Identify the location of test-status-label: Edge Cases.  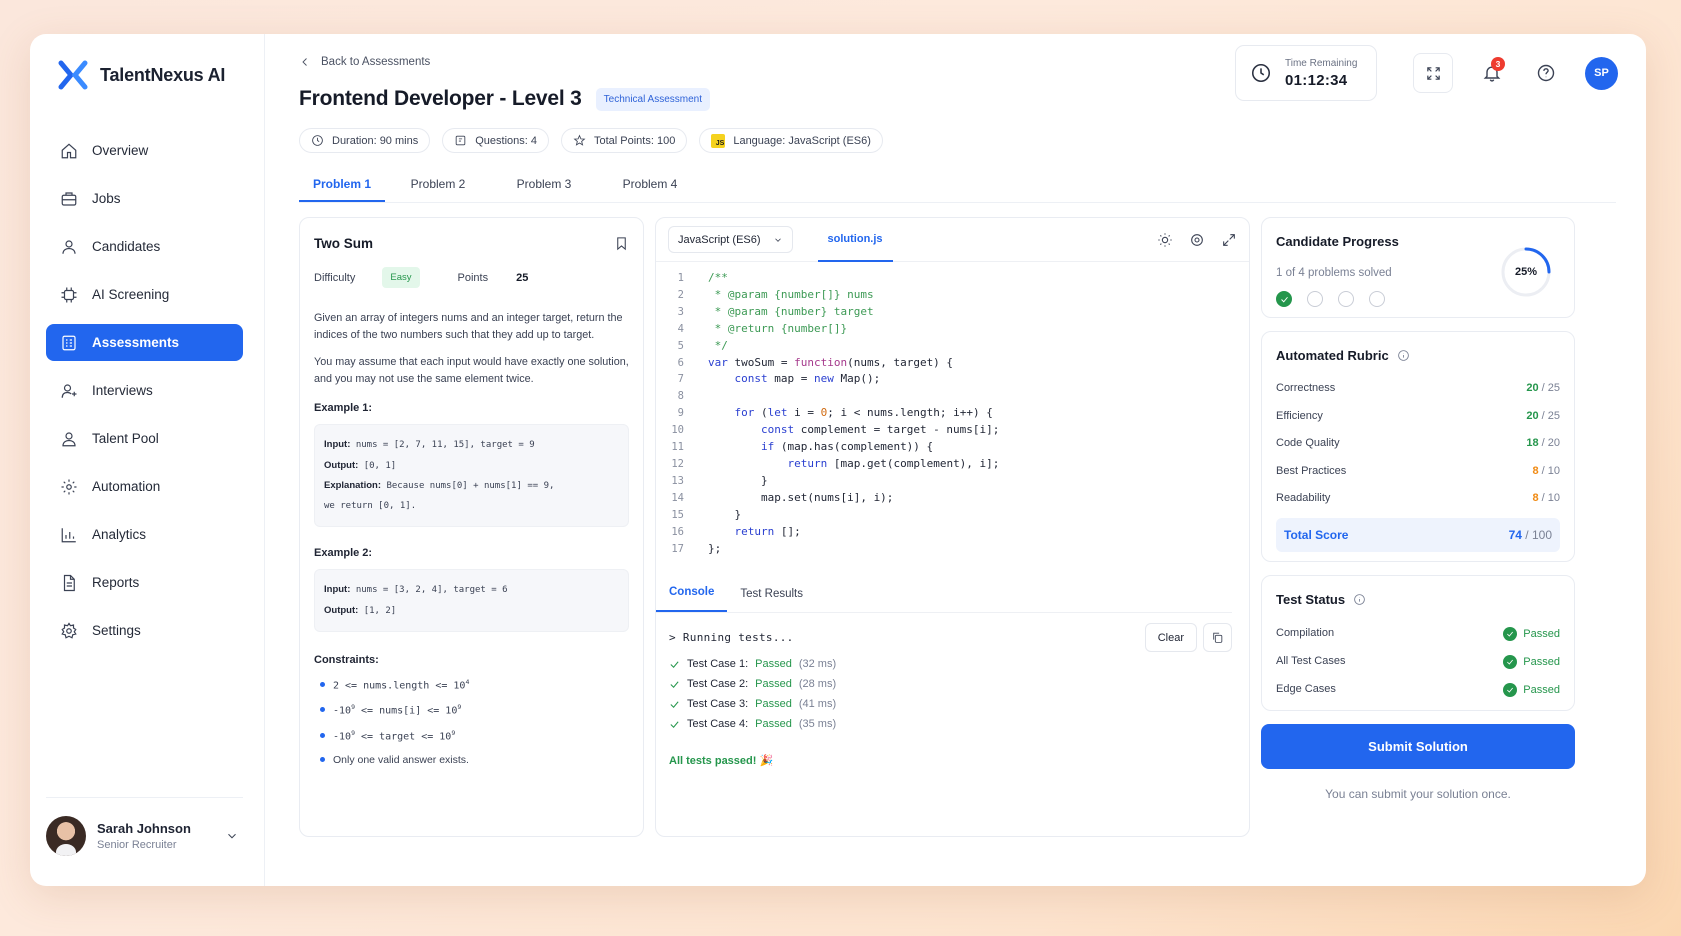
(1306, 689).